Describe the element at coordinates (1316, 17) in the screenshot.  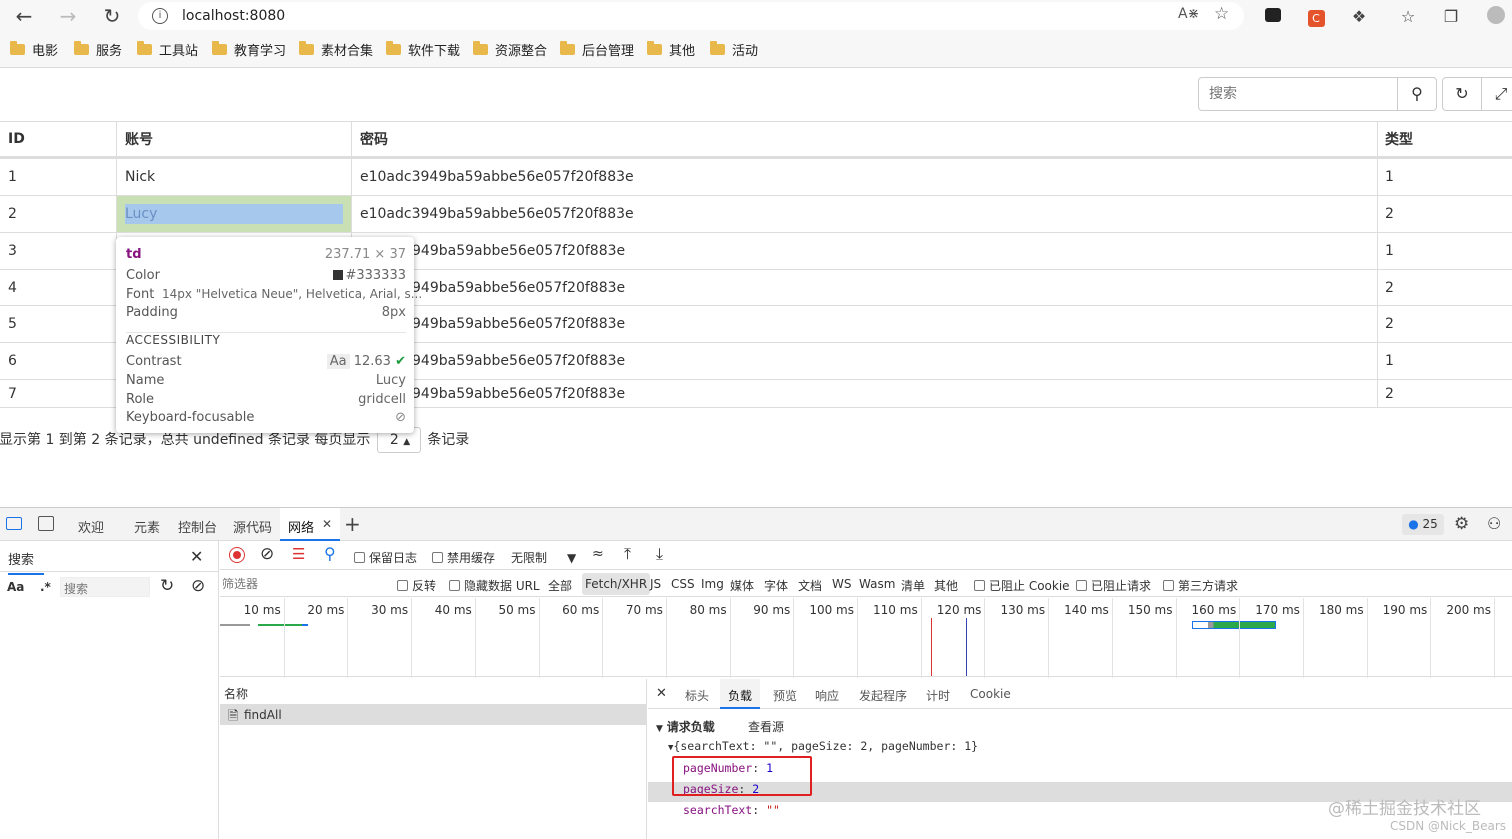
I see `extension-c-icon: C` at that location.